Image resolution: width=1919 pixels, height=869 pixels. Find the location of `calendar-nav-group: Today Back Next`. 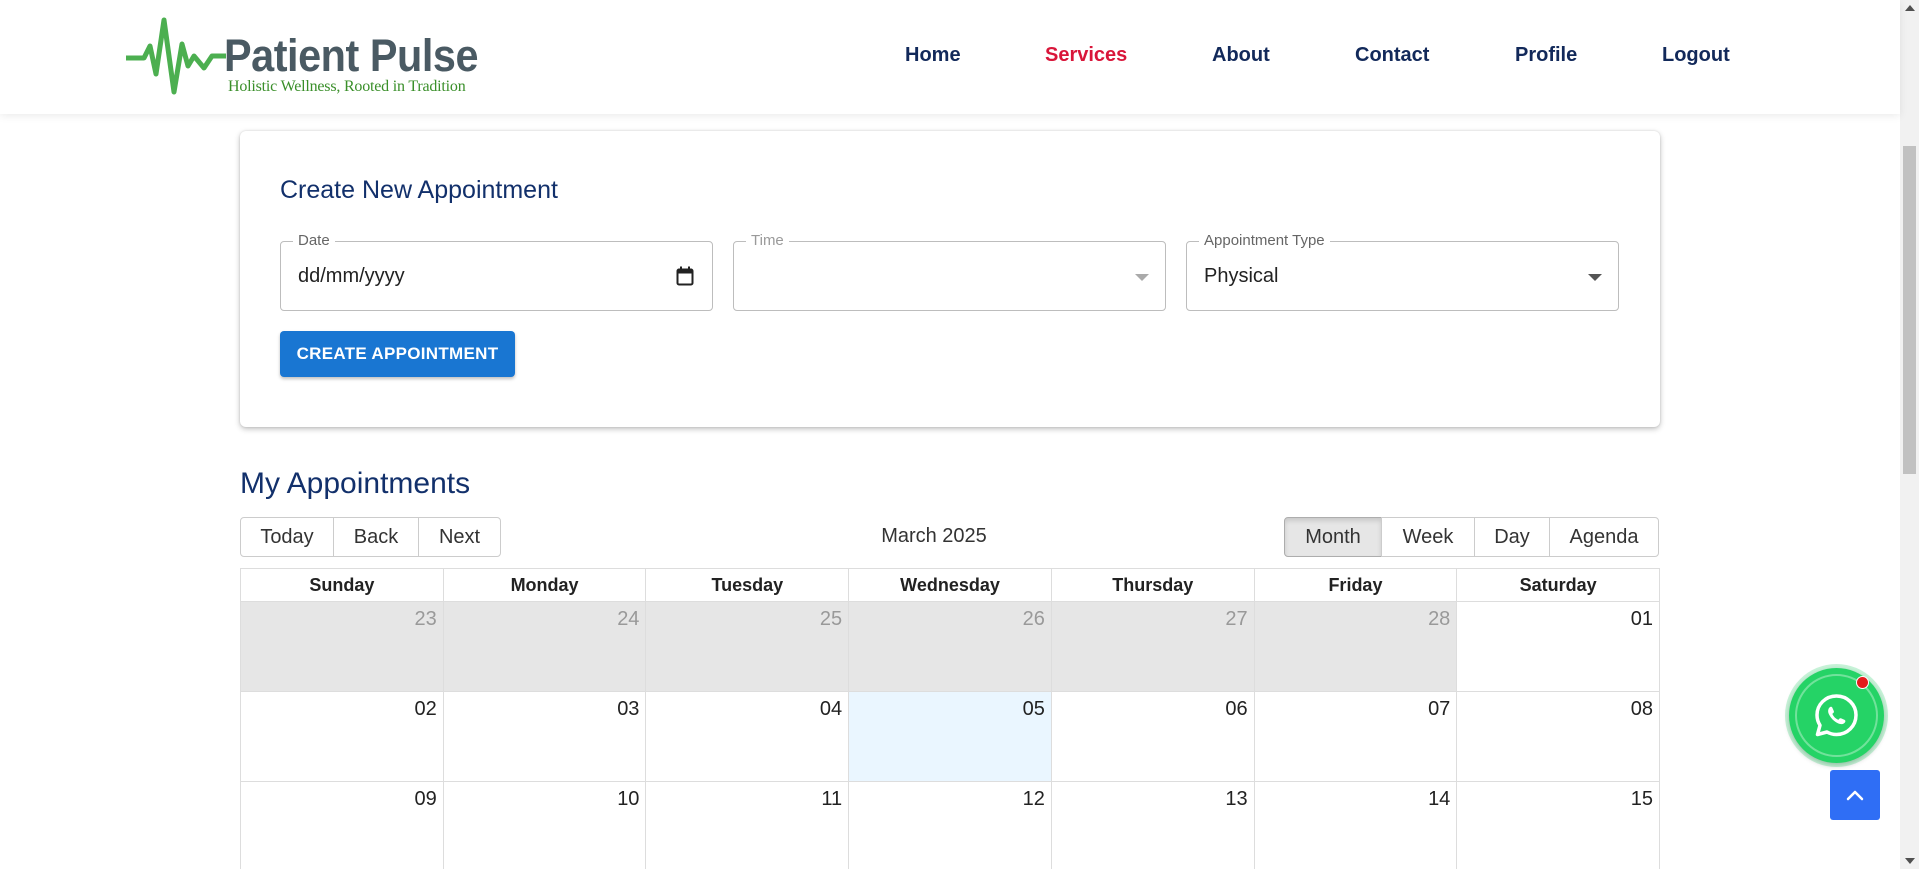

calendar-nav-group: Today Back Next is located at coordinates (370, 537).